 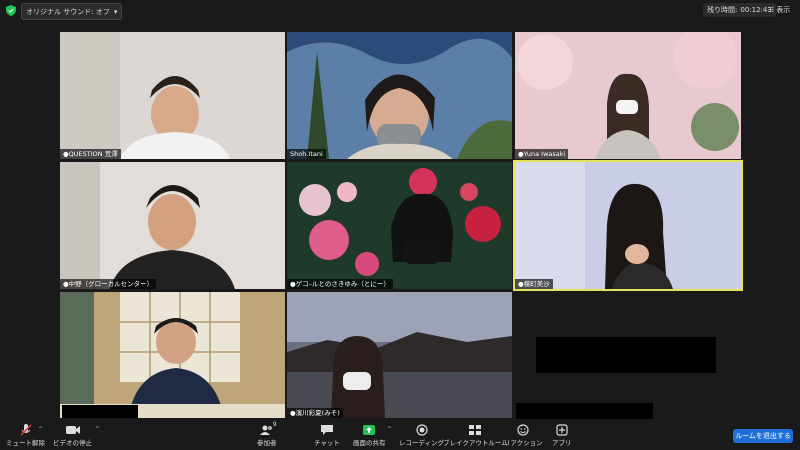 What do you see at coordinates (562, 443) in the screenshot?
I see `apps-label: アプリ` at bounding box center [562, 443].